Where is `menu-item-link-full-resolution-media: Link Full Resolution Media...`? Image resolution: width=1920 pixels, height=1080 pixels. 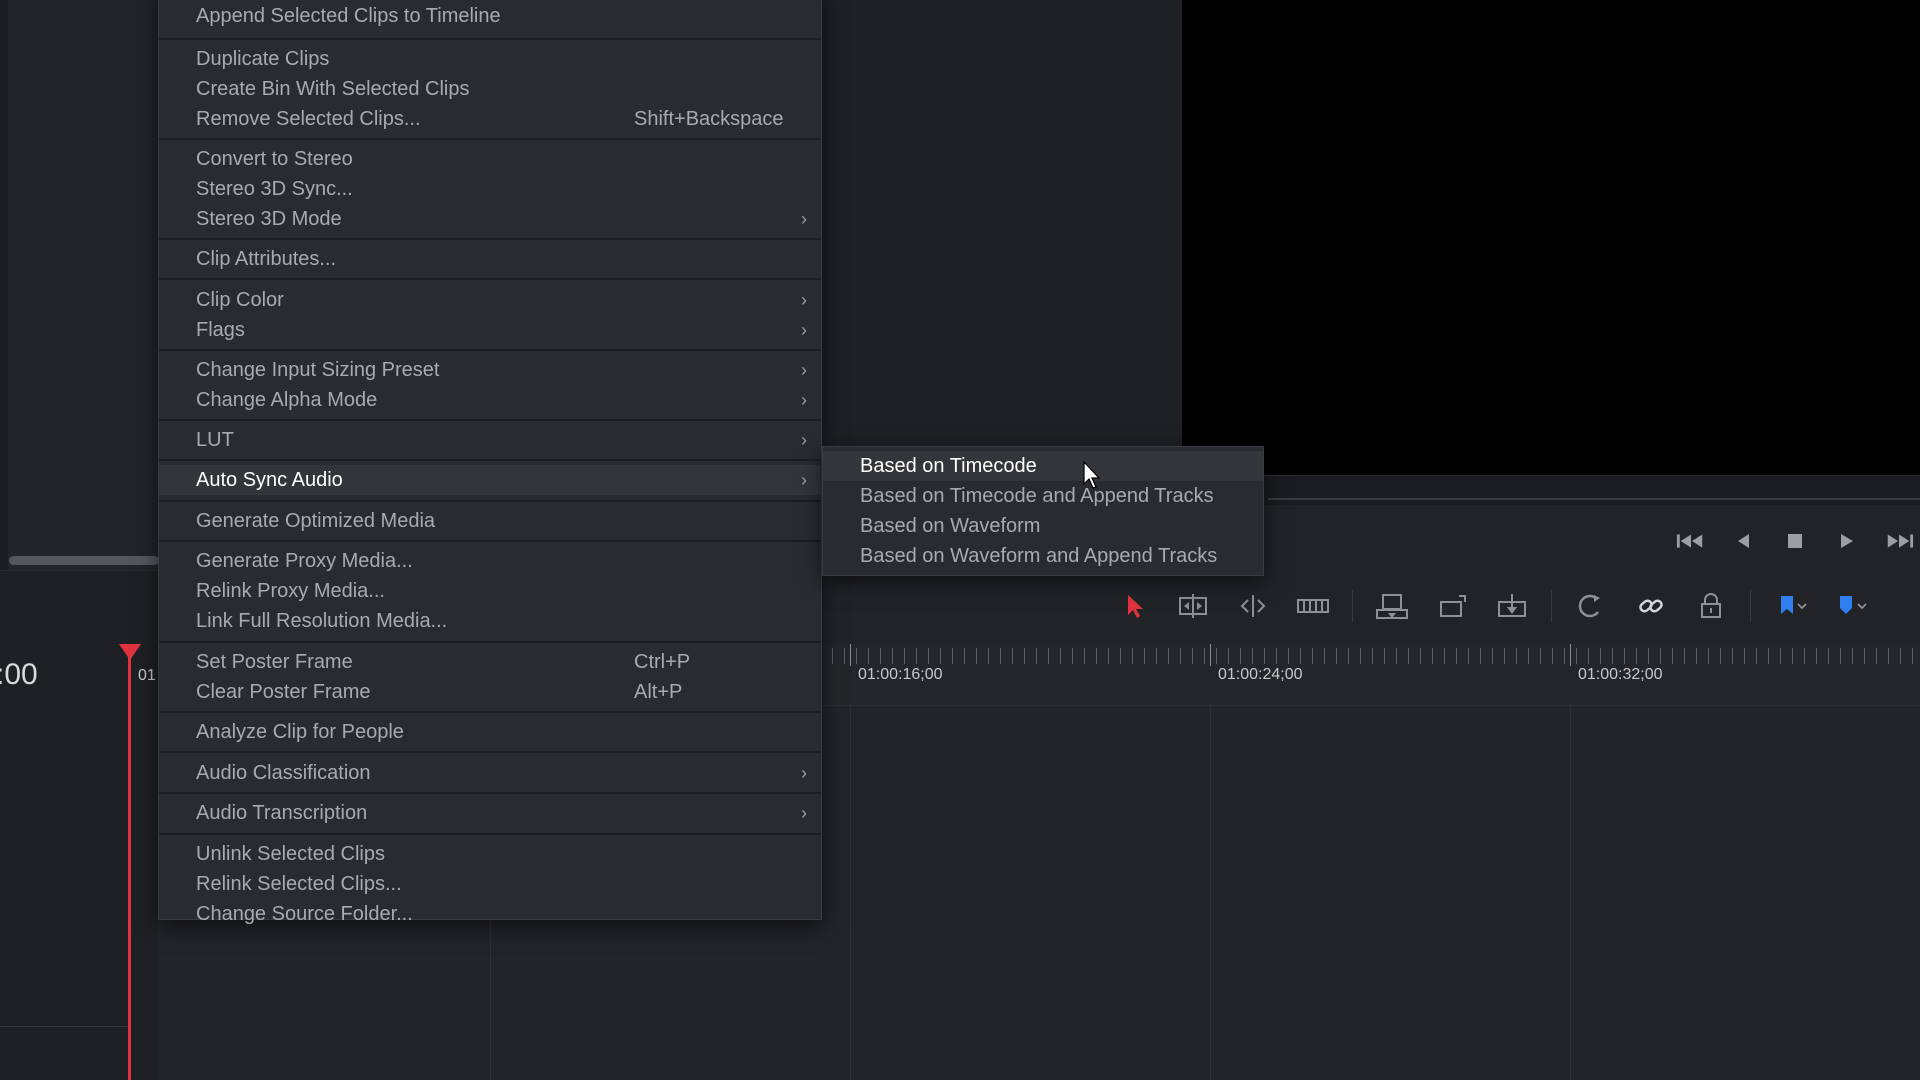 menu-item-link-full-resolution-media: Link Full Resolution Media... is located at coordinates (490, 621).